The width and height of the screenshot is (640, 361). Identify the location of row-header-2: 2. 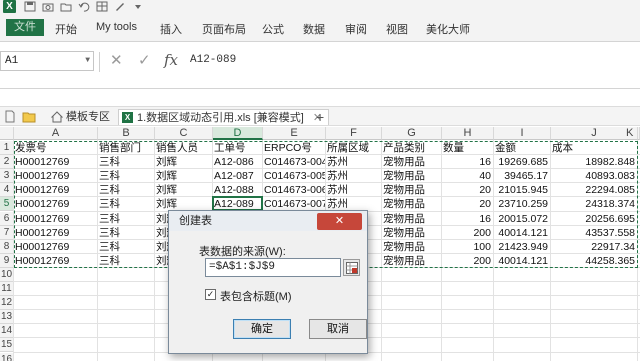
(7, 162).